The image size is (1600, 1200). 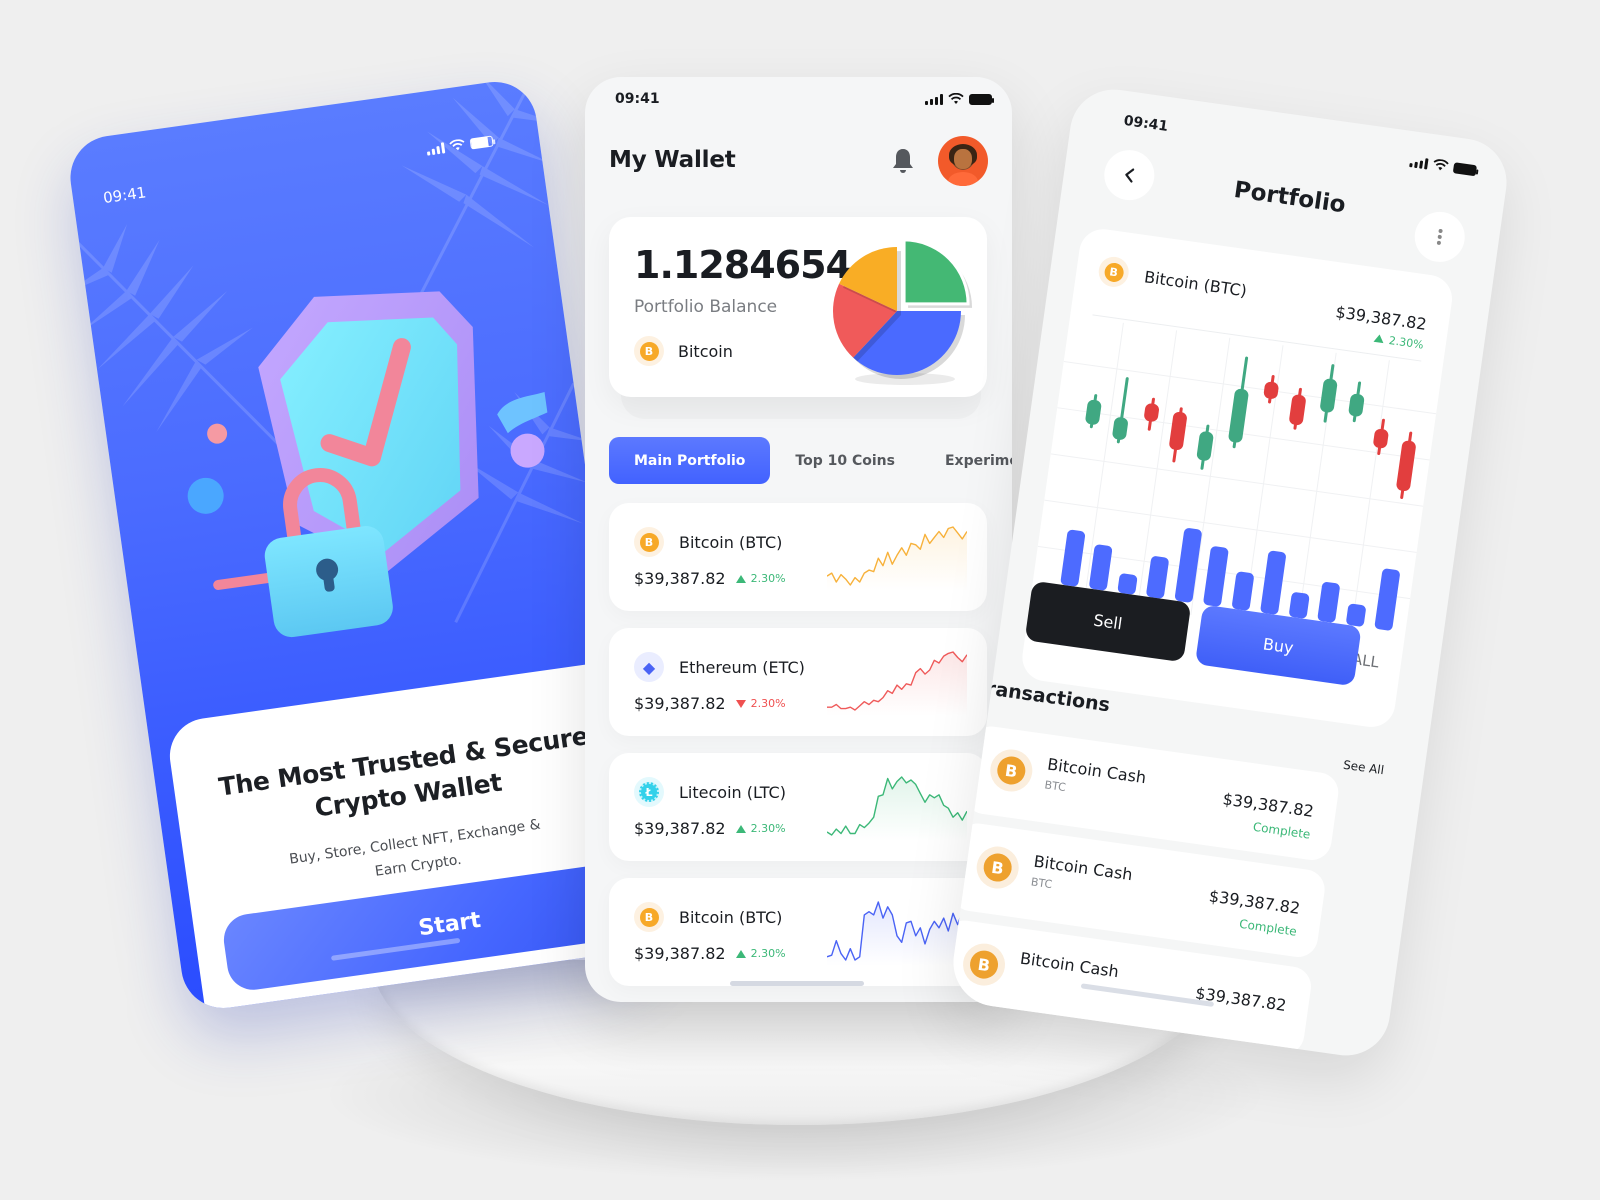 I want to click on balance-value: 1.1284654, so click(x=743, y=265).